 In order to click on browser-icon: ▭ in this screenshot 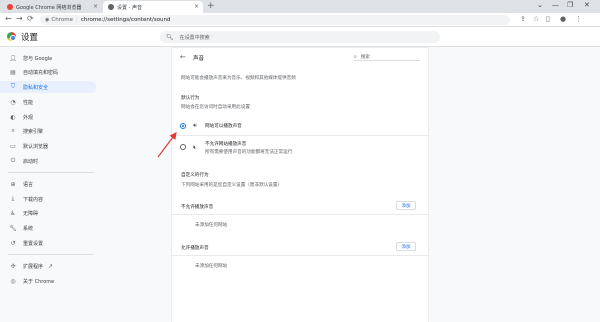, I will do `click(13, 146)`.